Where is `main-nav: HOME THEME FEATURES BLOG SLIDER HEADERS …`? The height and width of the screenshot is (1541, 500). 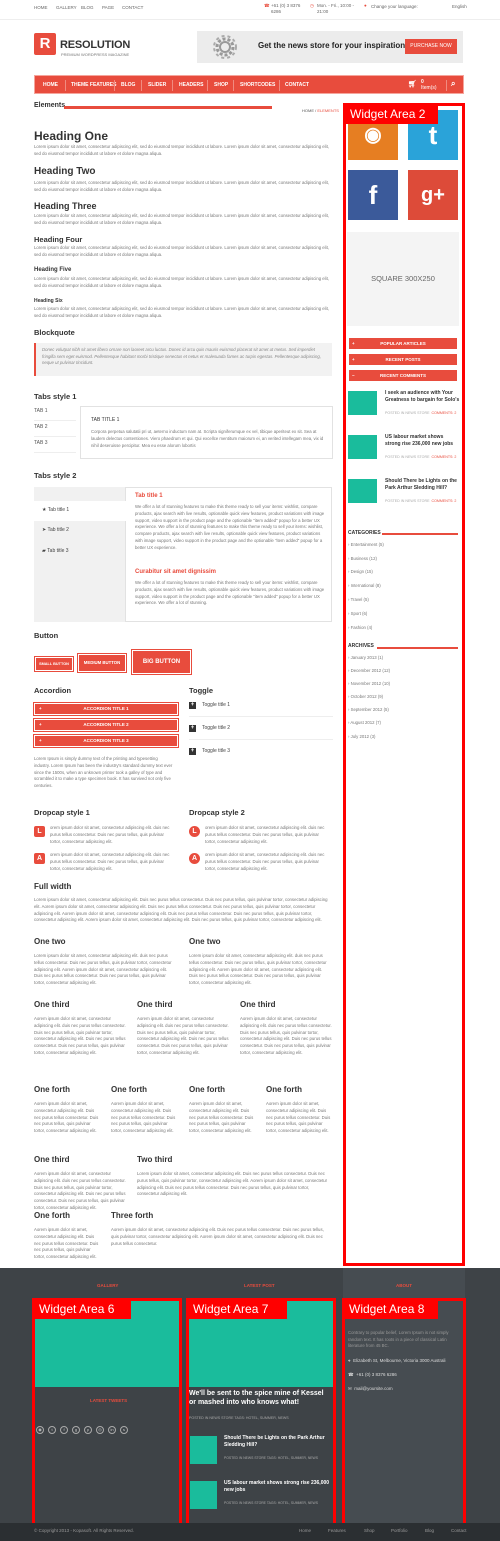 main-nav: HOME THEME FEATURES BLOG SLIDER HEADERS … is located at coordinates (249, 84).